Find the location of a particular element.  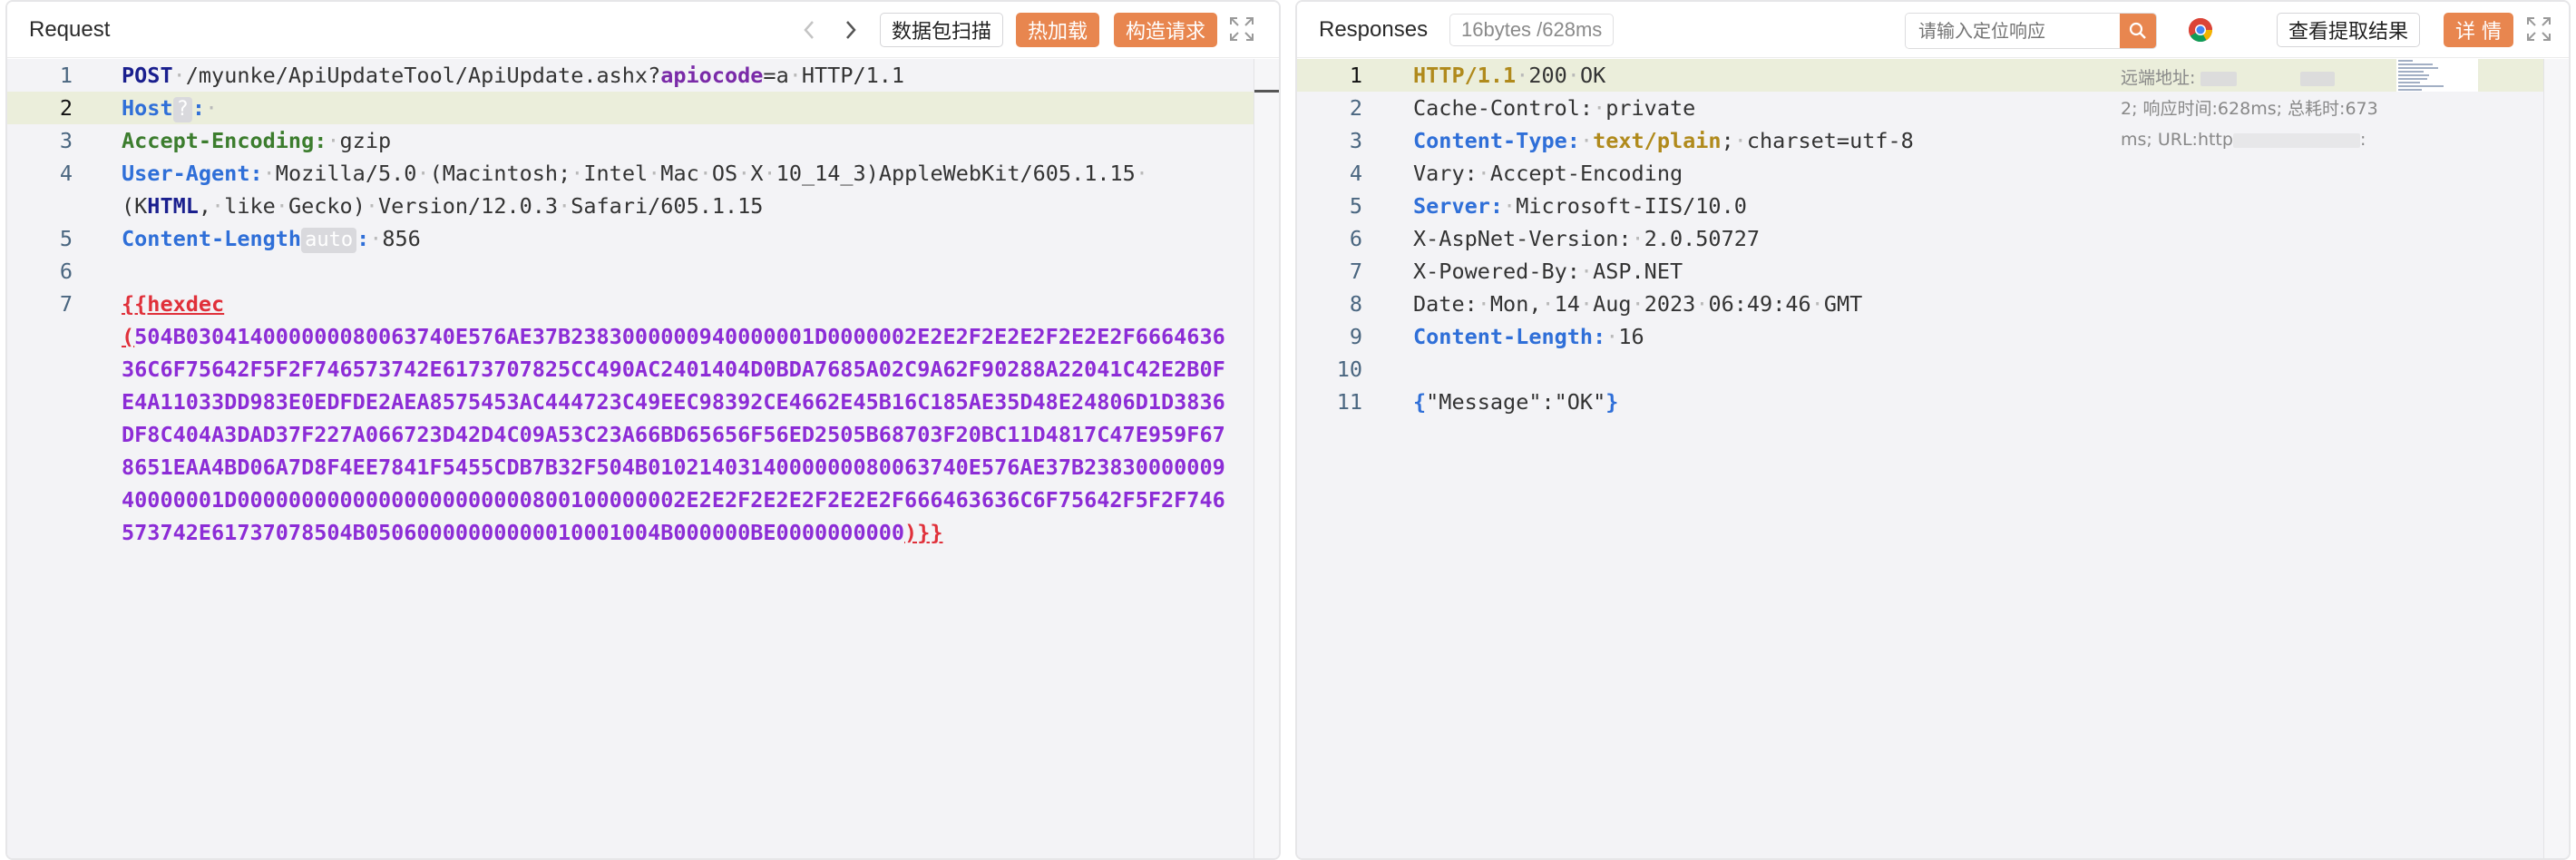

code-line: 6 X-AspNet-Version:·2.0.50727 is located at coordinates (1933, 238).